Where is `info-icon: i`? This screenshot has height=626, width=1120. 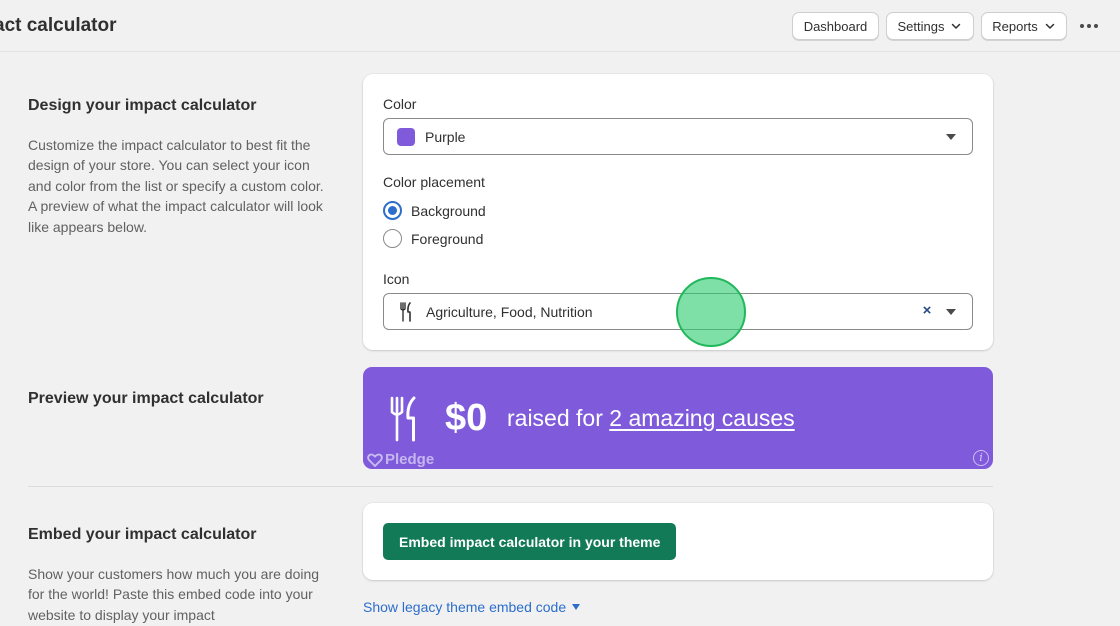 info-icon: i is located at coordinates (981, 458).